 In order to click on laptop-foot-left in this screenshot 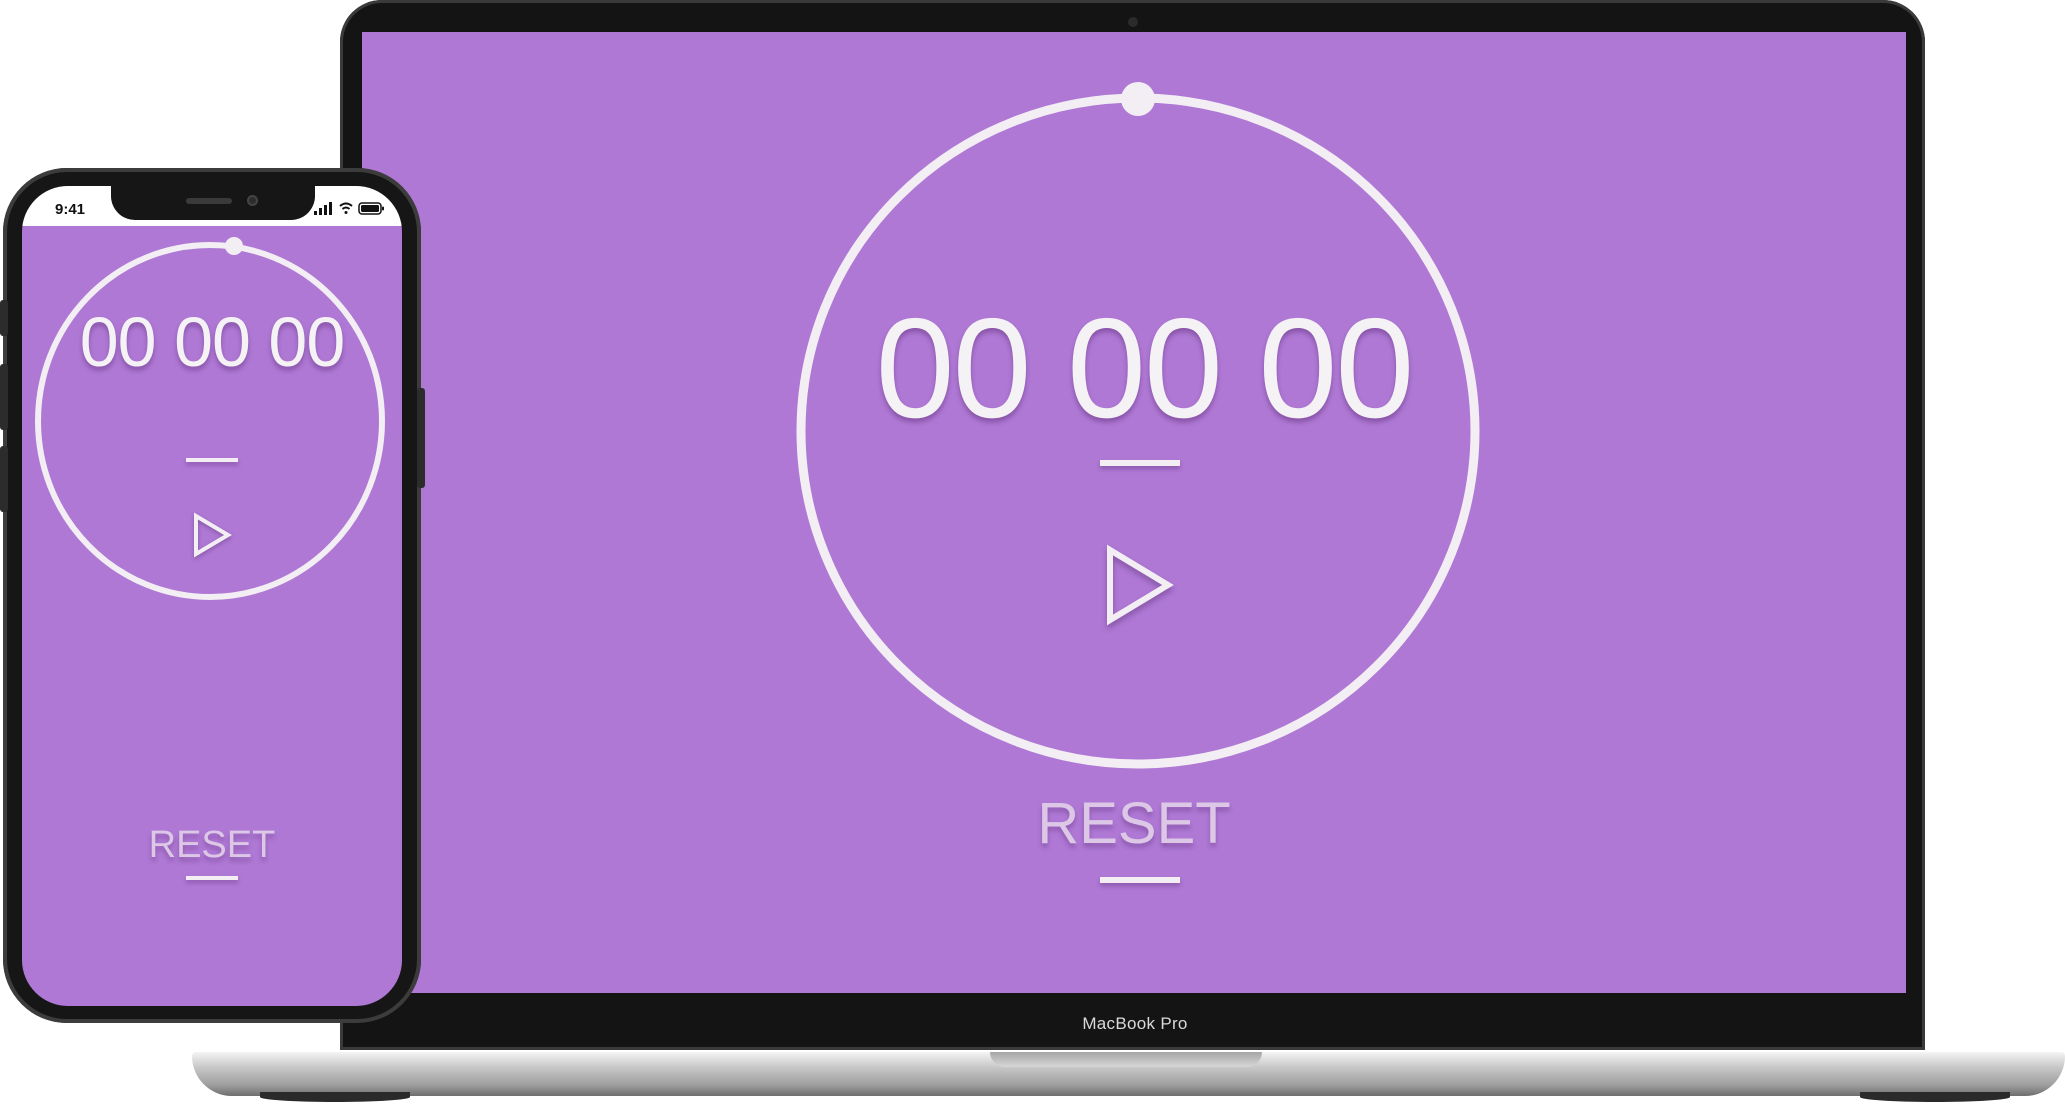, I will do `click(335, 1097)`.